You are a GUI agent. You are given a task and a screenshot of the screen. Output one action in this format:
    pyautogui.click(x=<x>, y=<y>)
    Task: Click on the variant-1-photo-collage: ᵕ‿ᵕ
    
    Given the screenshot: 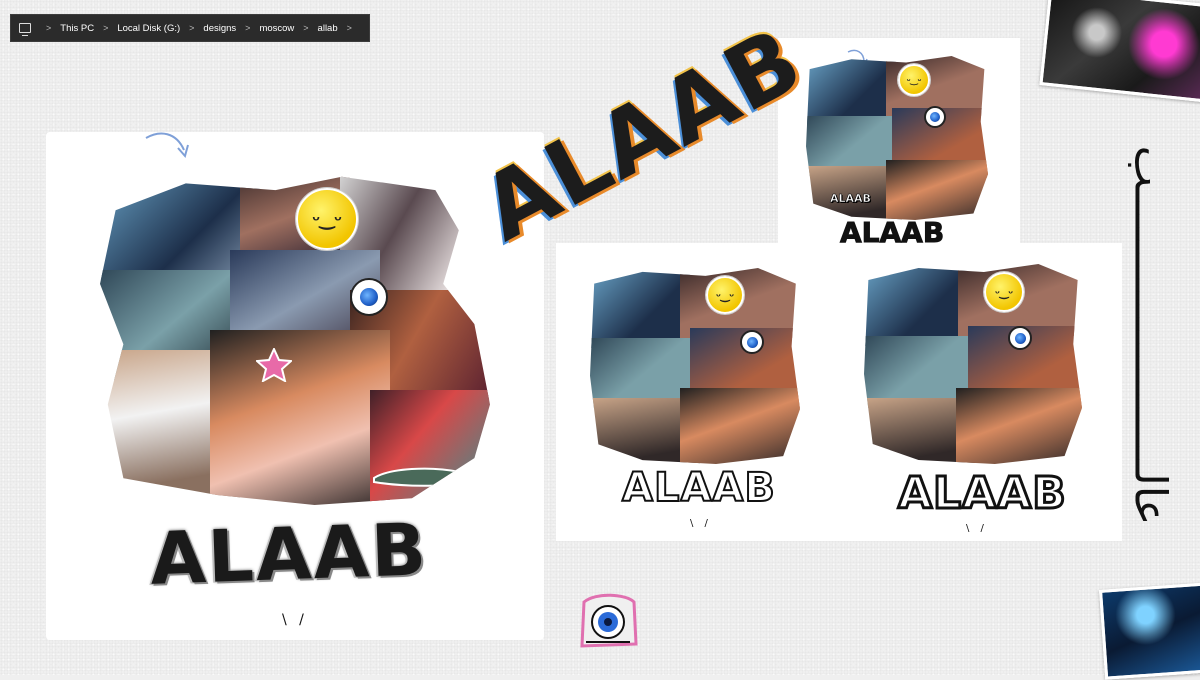 What is the action you would take?
    pyautogui.click(x=695, y=366)
    